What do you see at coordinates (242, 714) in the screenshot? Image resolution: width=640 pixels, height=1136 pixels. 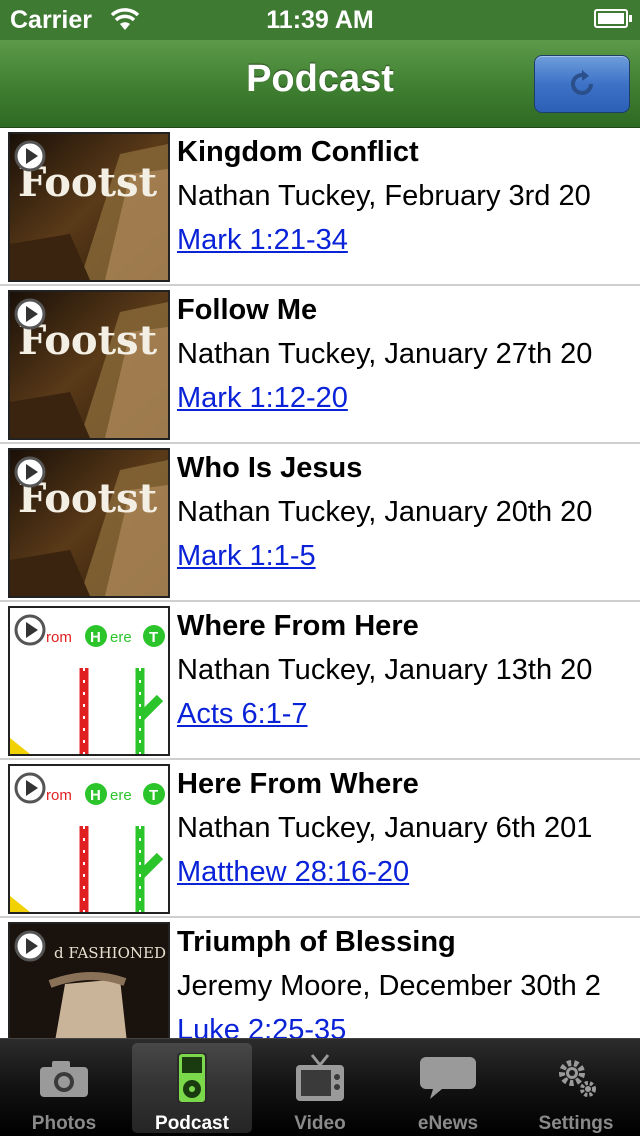 I see `scripture-link: Acts 6:1-7` at bounding box center [242, 714].